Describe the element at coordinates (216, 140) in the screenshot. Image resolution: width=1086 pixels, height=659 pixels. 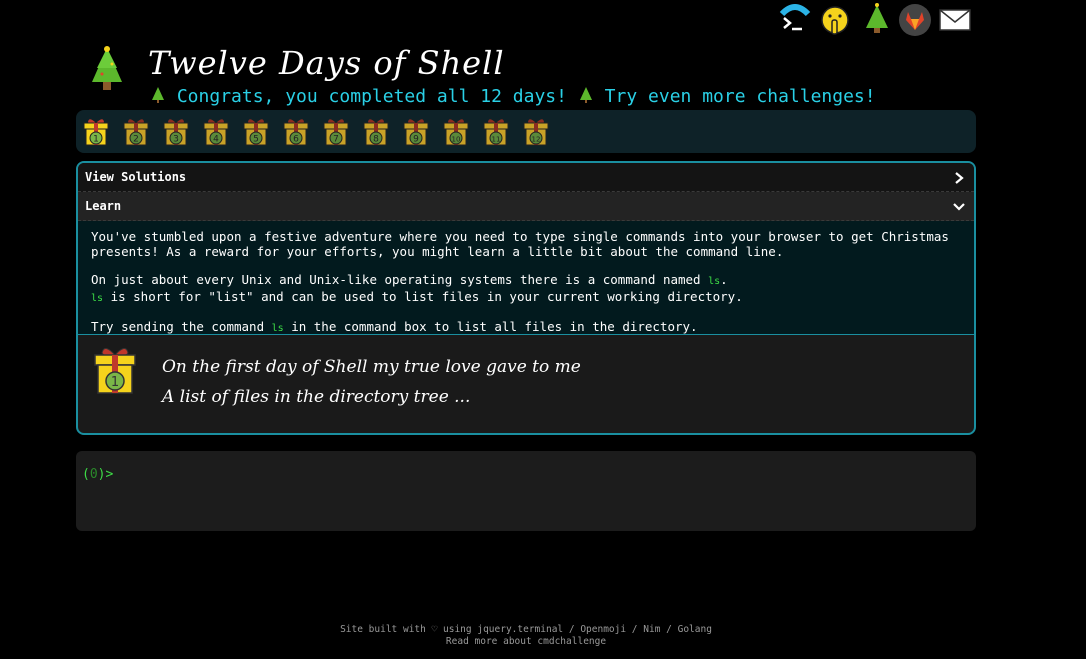
I see `day-number: 4` at that location.